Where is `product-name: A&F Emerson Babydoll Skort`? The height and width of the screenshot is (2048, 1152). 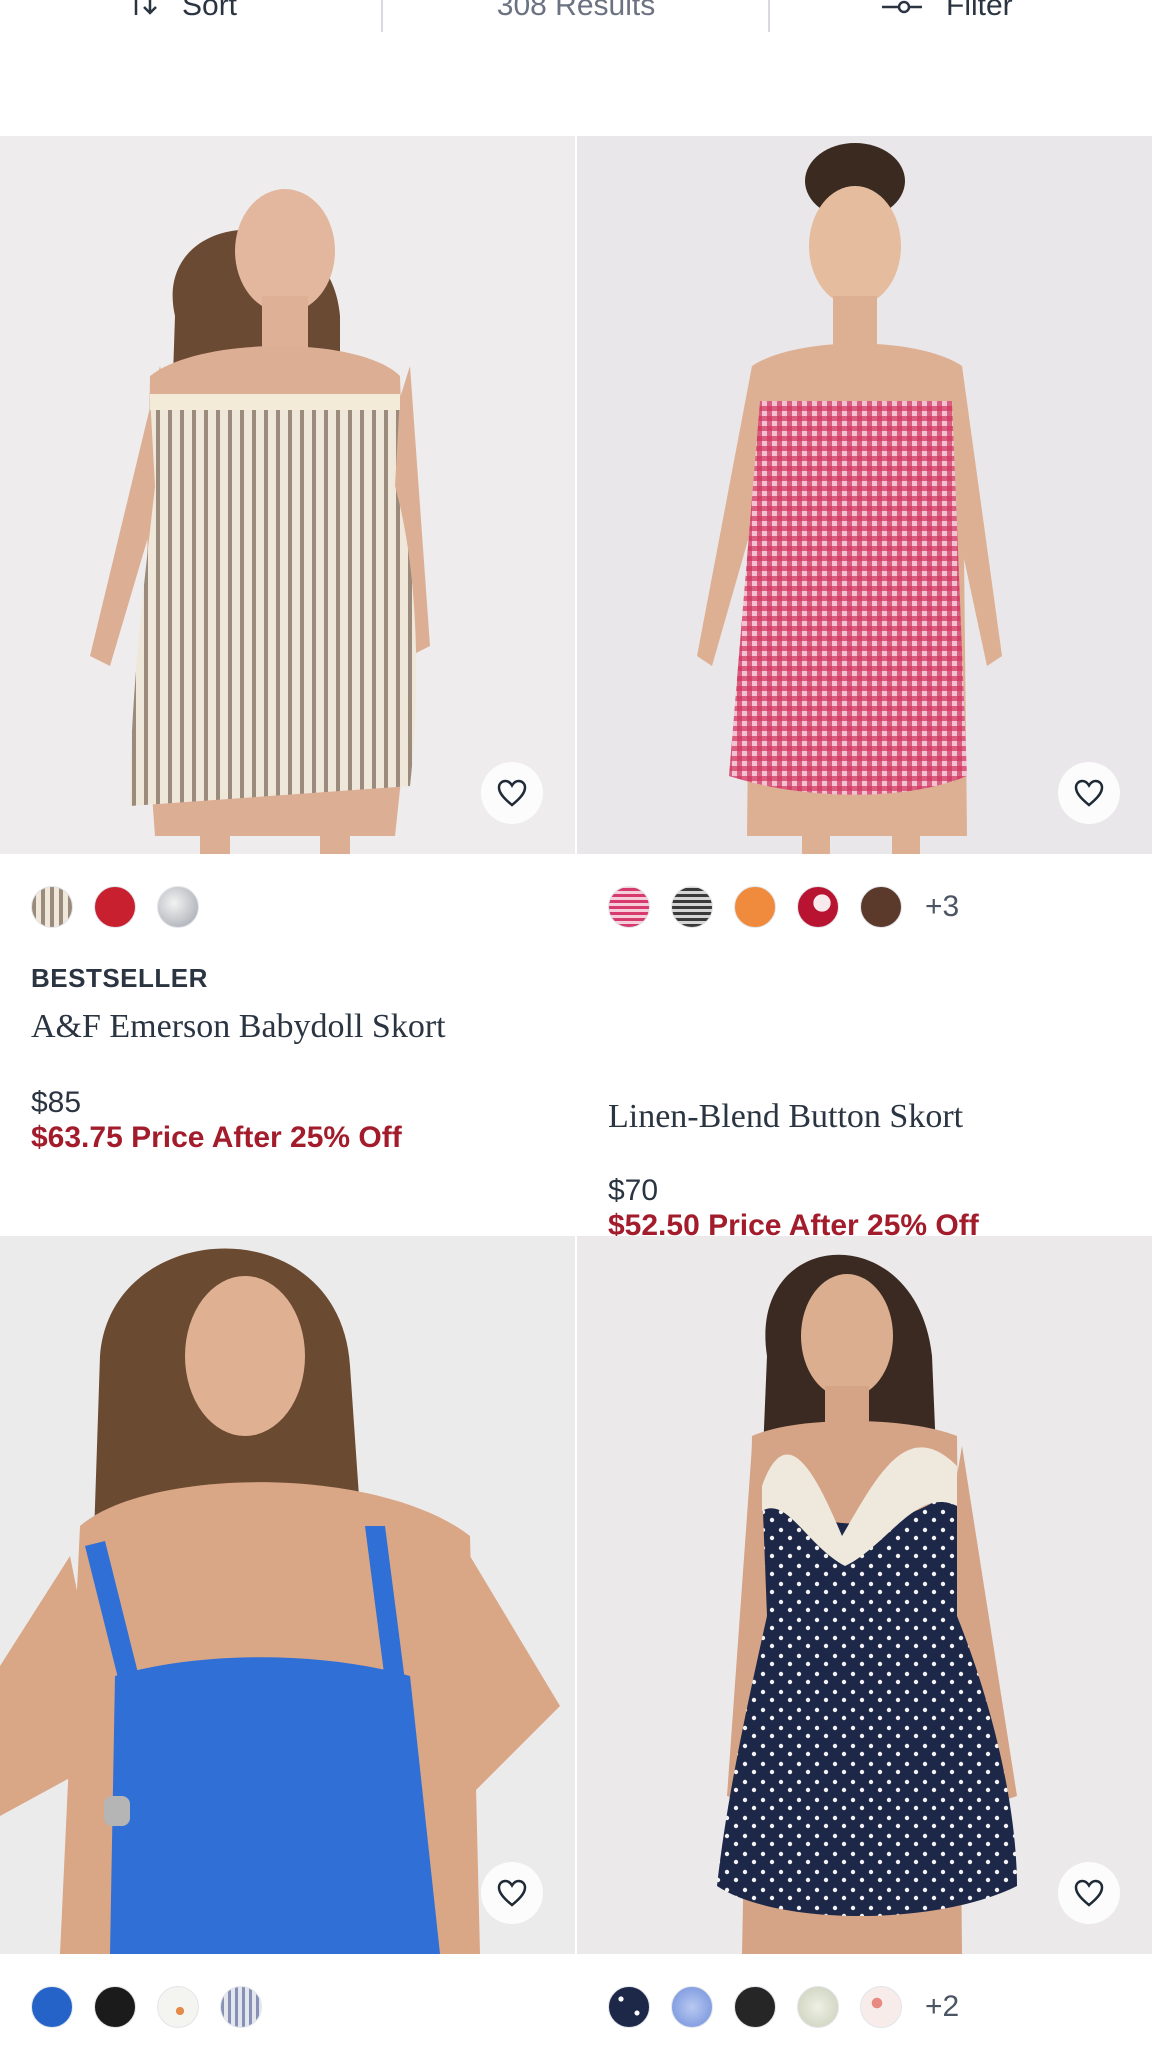 product-name: A&F Emerson Babydoll Skort is located at coordinates (238, 1027).